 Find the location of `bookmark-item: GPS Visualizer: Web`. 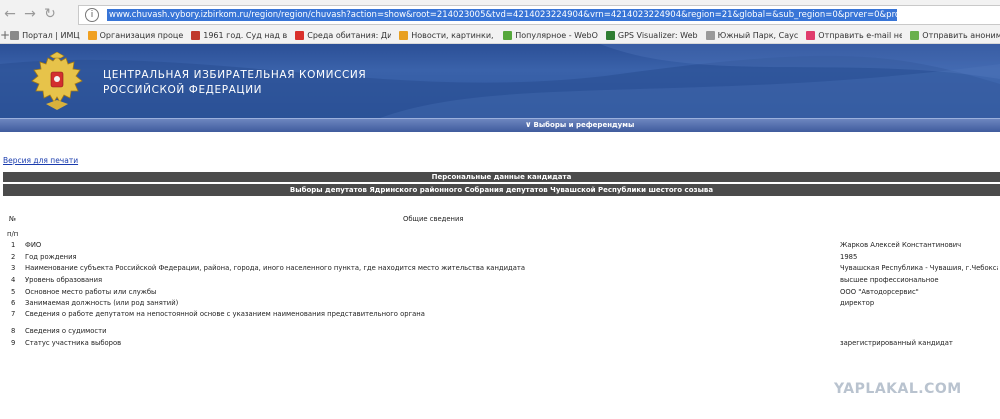

bookmark-item: GPS Visualizer: Web is located at coordinates (651, 35).